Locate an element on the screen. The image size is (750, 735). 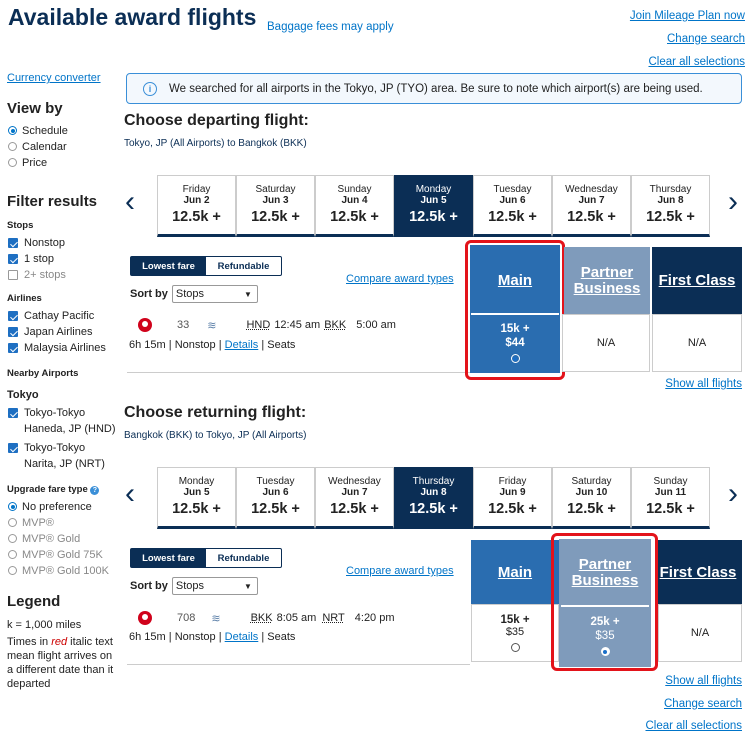
bottom-change-search-link: Change search is located at coordinates (693, 704).